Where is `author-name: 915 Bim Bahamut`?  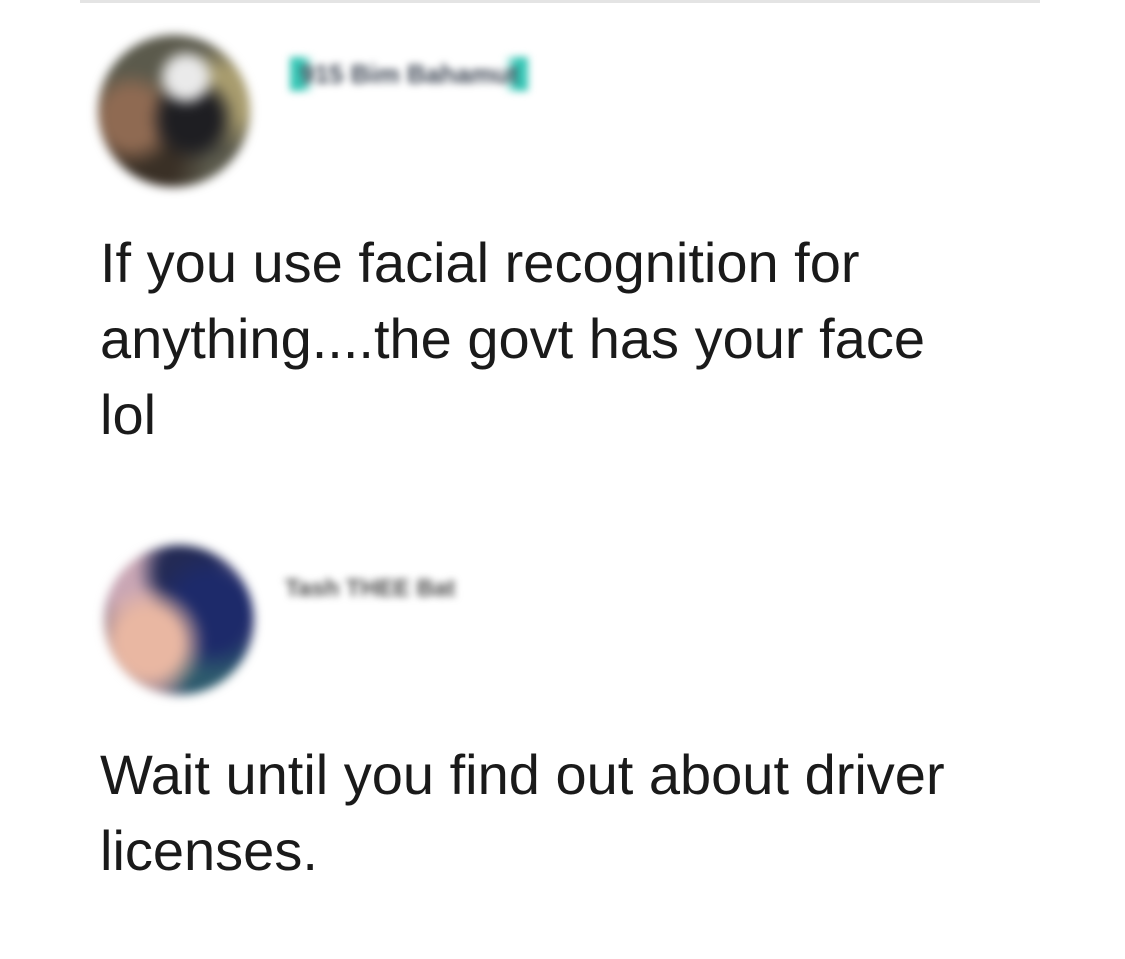
author-name: 915 Bim Bahamut is located at coordinates (409, 74).